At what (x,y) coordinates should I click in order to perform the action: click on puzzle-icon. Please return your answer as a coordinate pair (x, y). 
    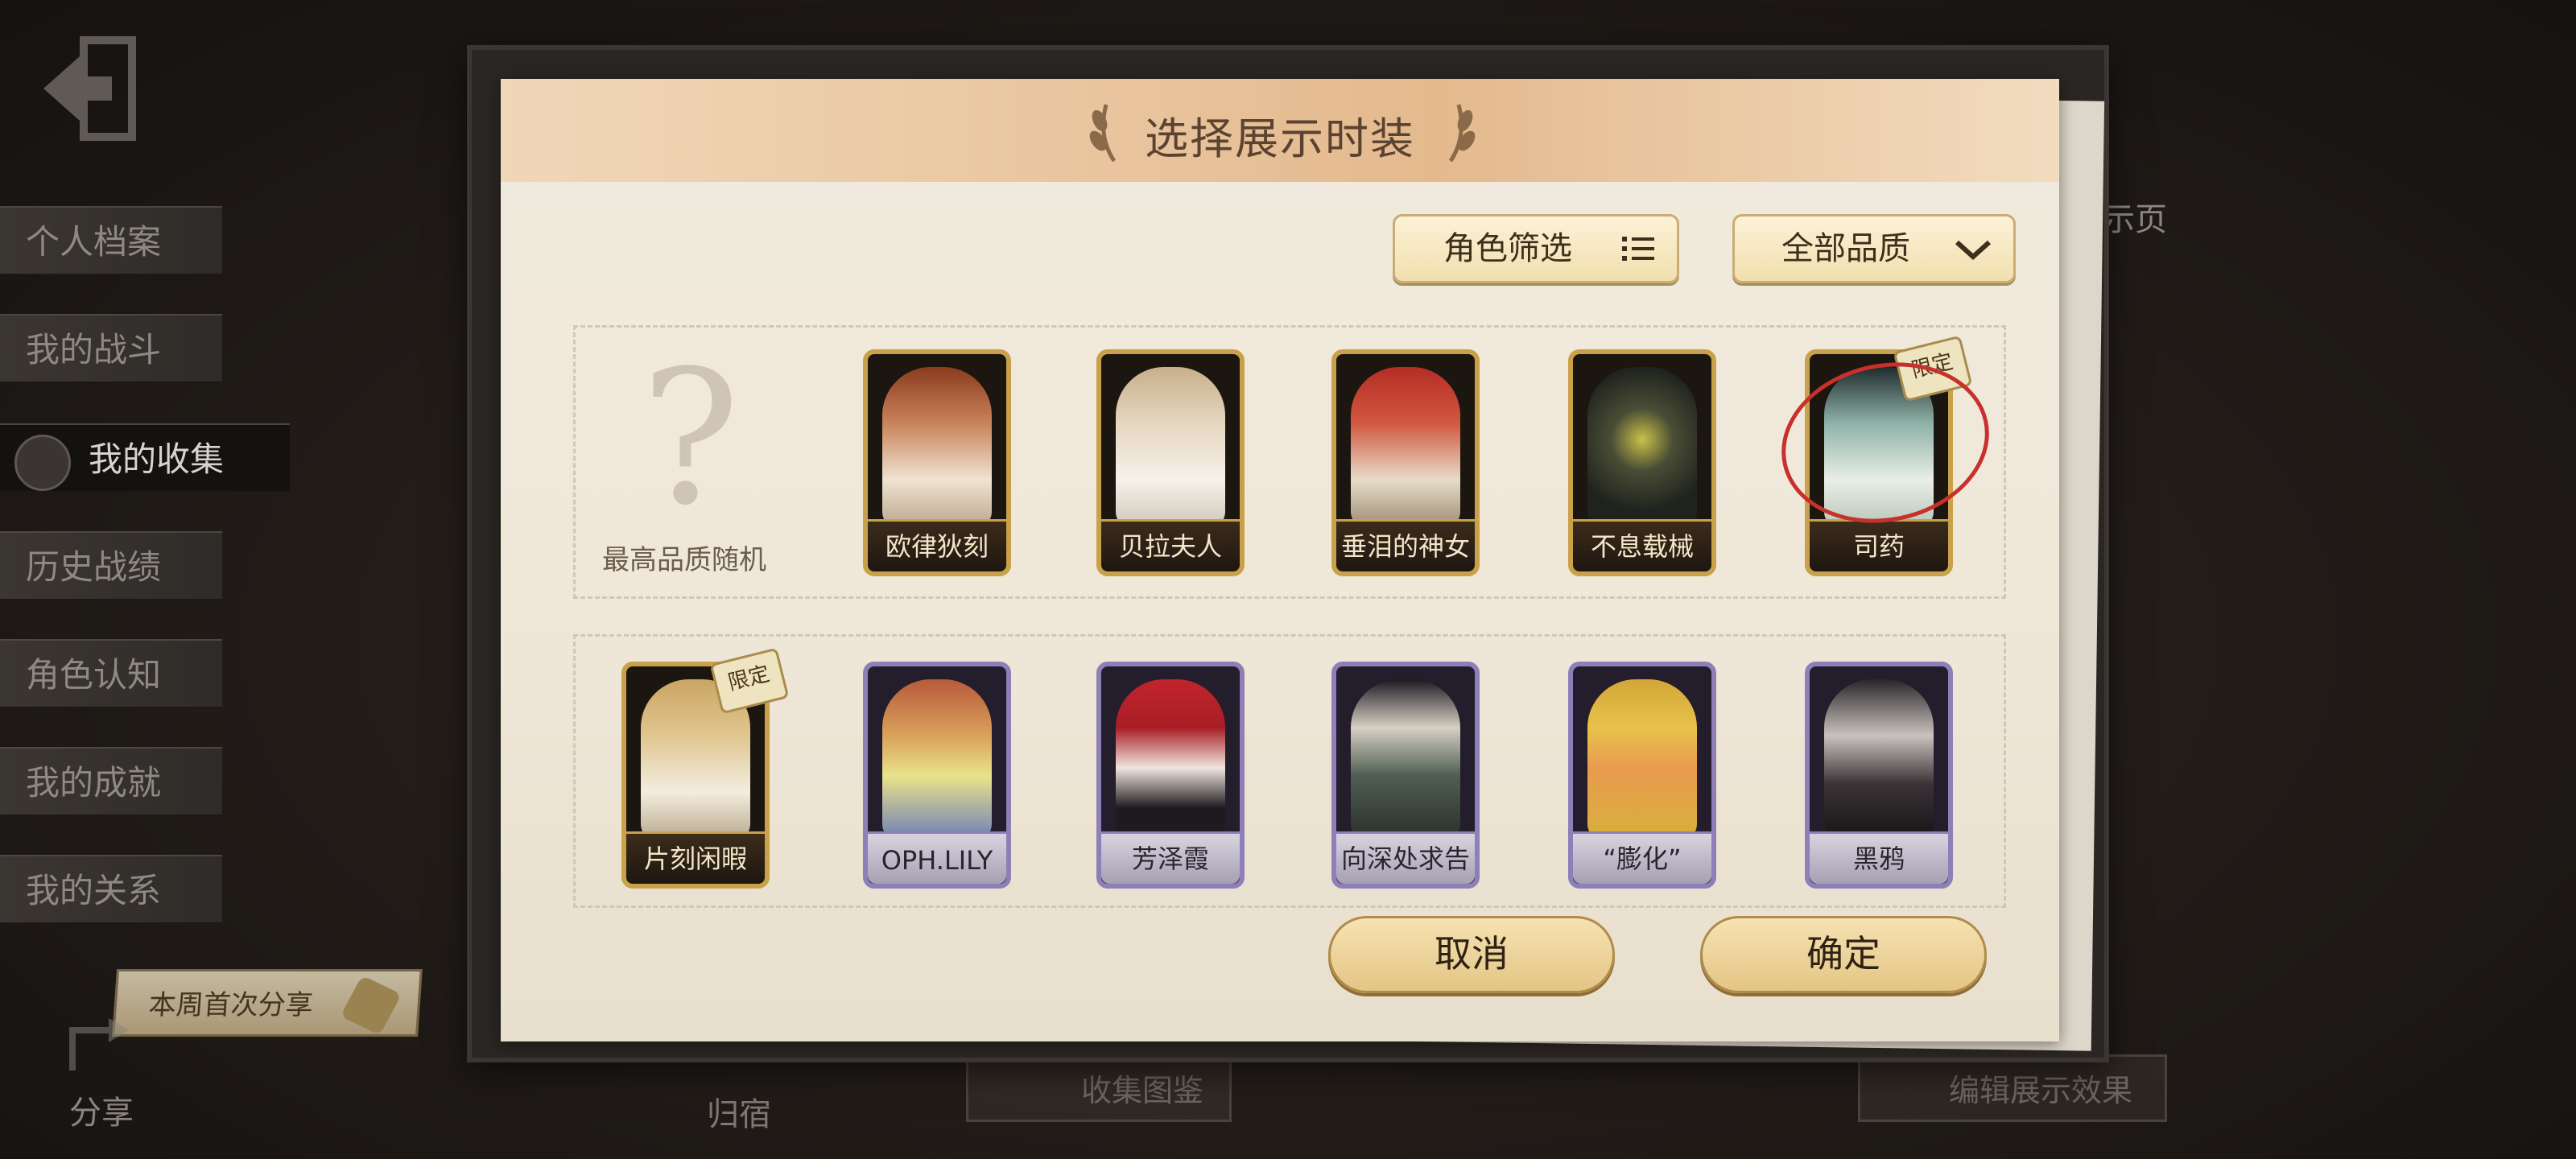
    Looking at the image, I should click on (371, 1005).